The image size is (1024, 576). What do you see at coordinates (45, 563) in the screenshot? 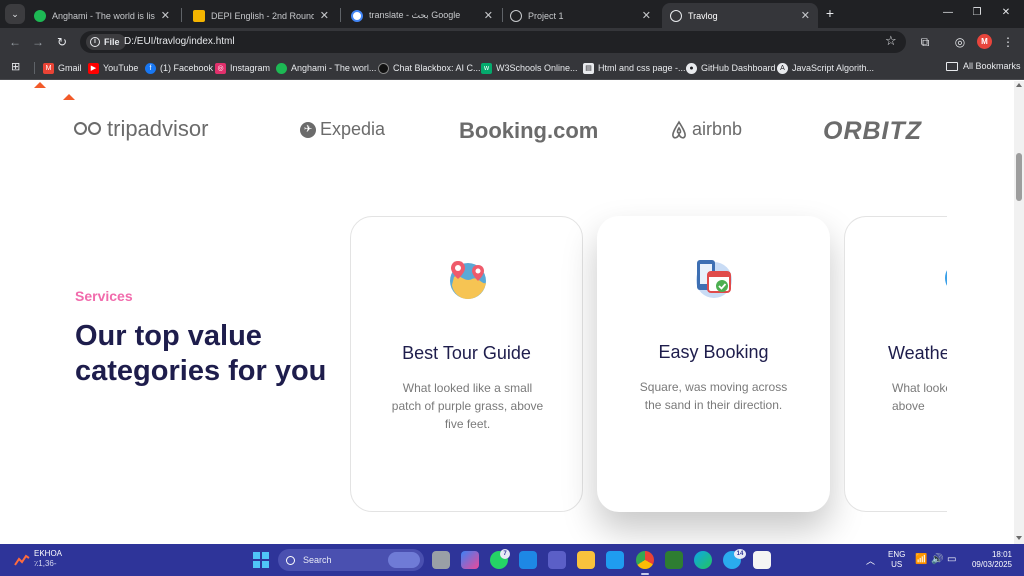
I see `ticker-value: ٪1,36-` at bounding box center [45, 563].